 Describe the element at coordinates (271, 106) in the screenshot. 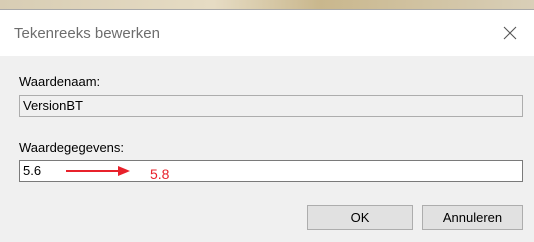

I see `value-name-field: VersionBT` at that location.